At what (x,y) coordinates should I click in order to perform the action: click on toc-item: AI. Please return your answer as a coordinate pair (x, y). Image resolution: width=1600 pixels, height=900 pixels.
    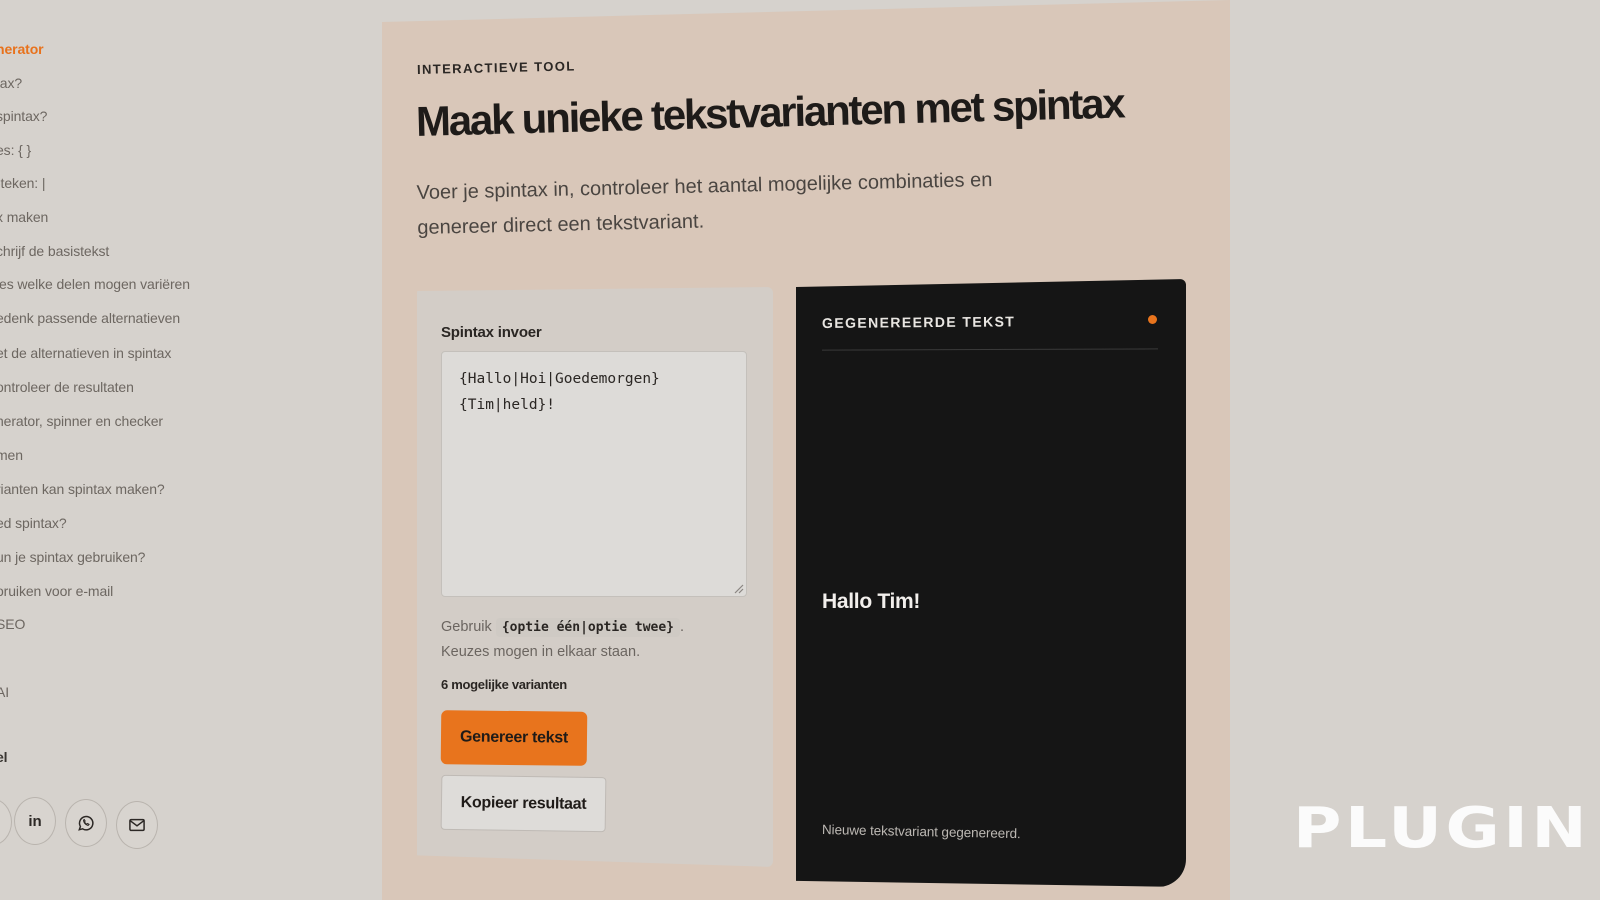
    Looking at the image, I should click on (4, 692).